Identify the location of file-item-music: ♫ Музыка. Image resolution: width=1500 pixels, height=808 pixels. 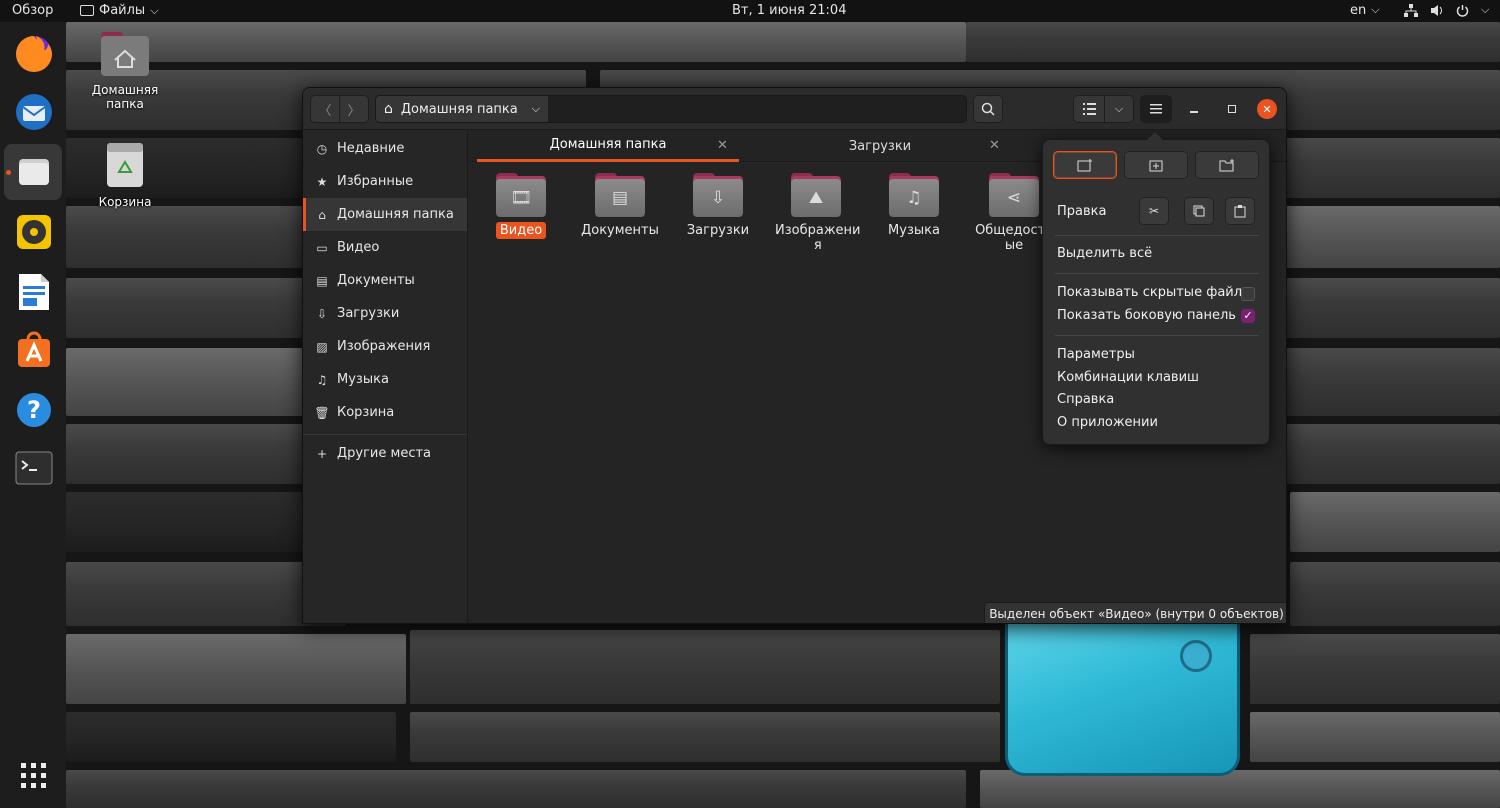
(914, 206).